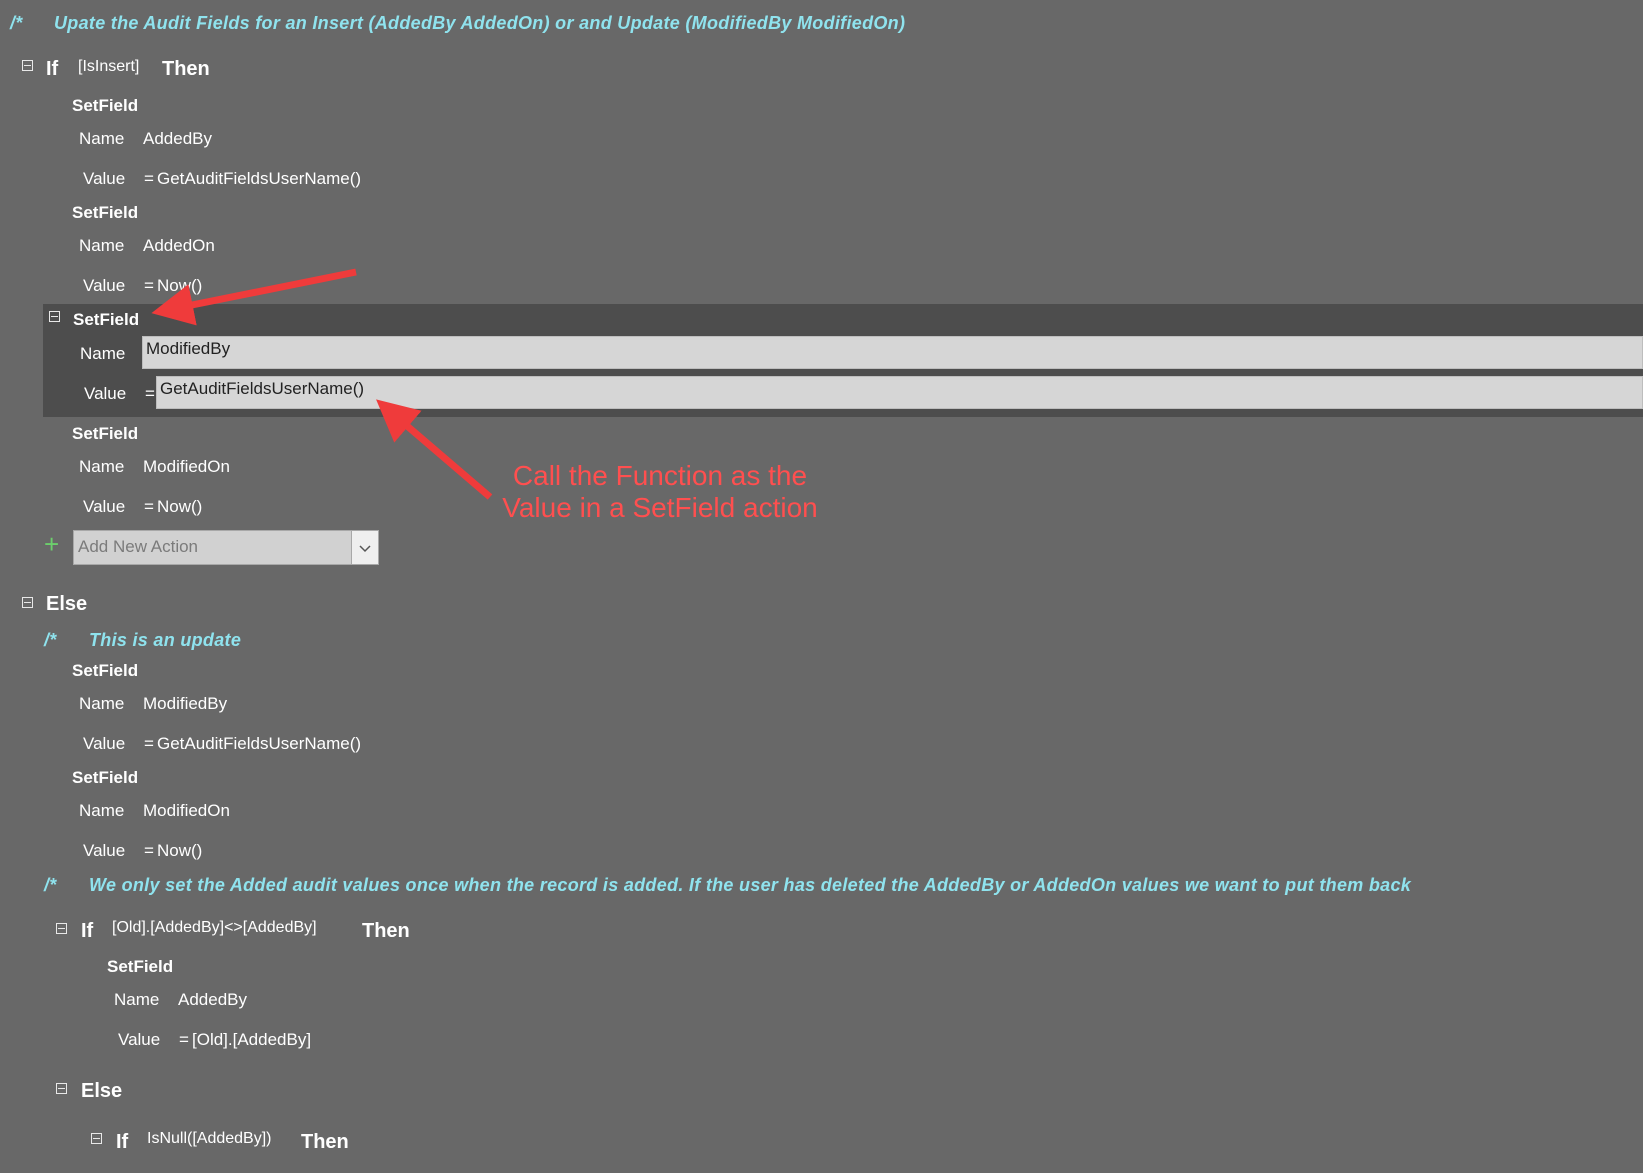 The height and width of the screenshot is (1173, 1643). Describe the element at coordinates (186, 811) in the screenshot. I see `name-value: ModifiedOn` at that location.